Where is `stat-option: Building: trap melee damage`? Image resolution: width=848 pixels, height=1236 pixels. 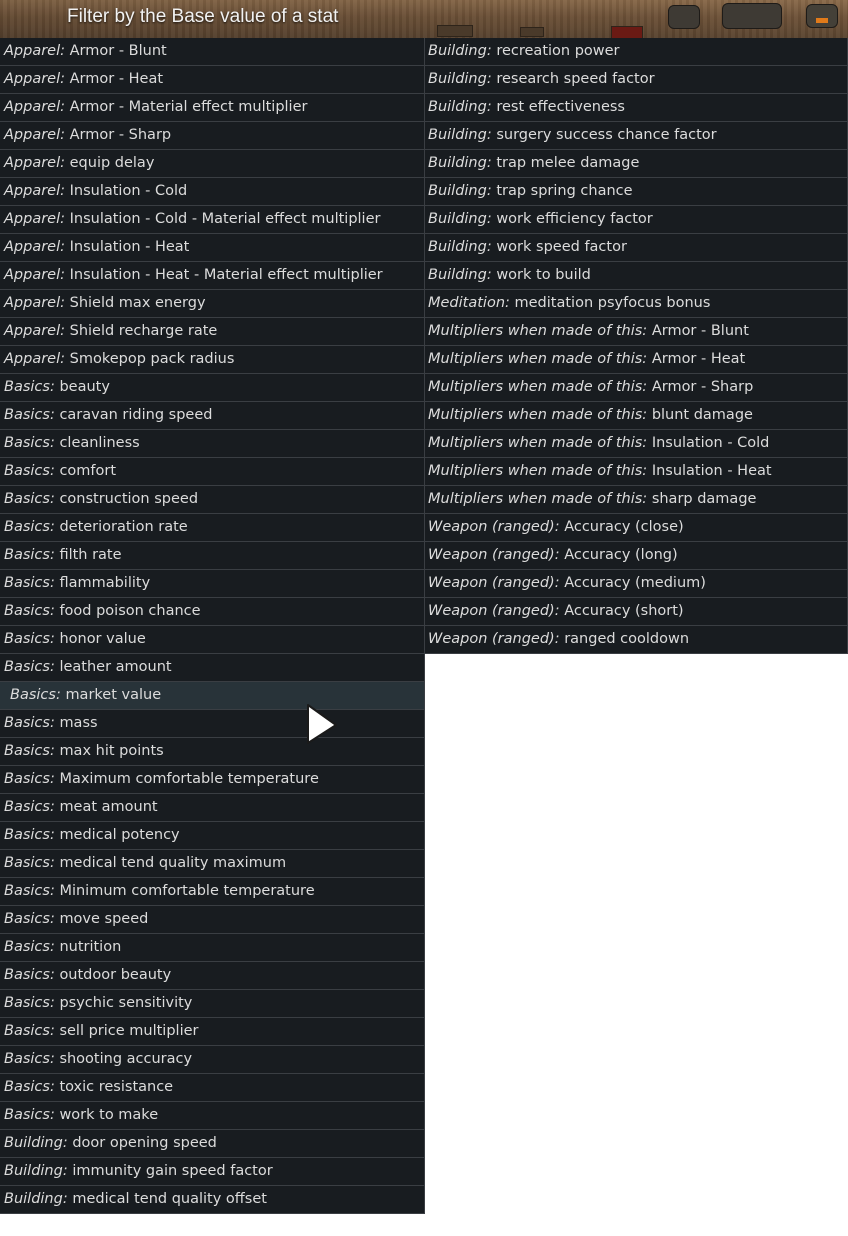
stat-option: Building: trap melee damage is located at coordinates (636, 164).